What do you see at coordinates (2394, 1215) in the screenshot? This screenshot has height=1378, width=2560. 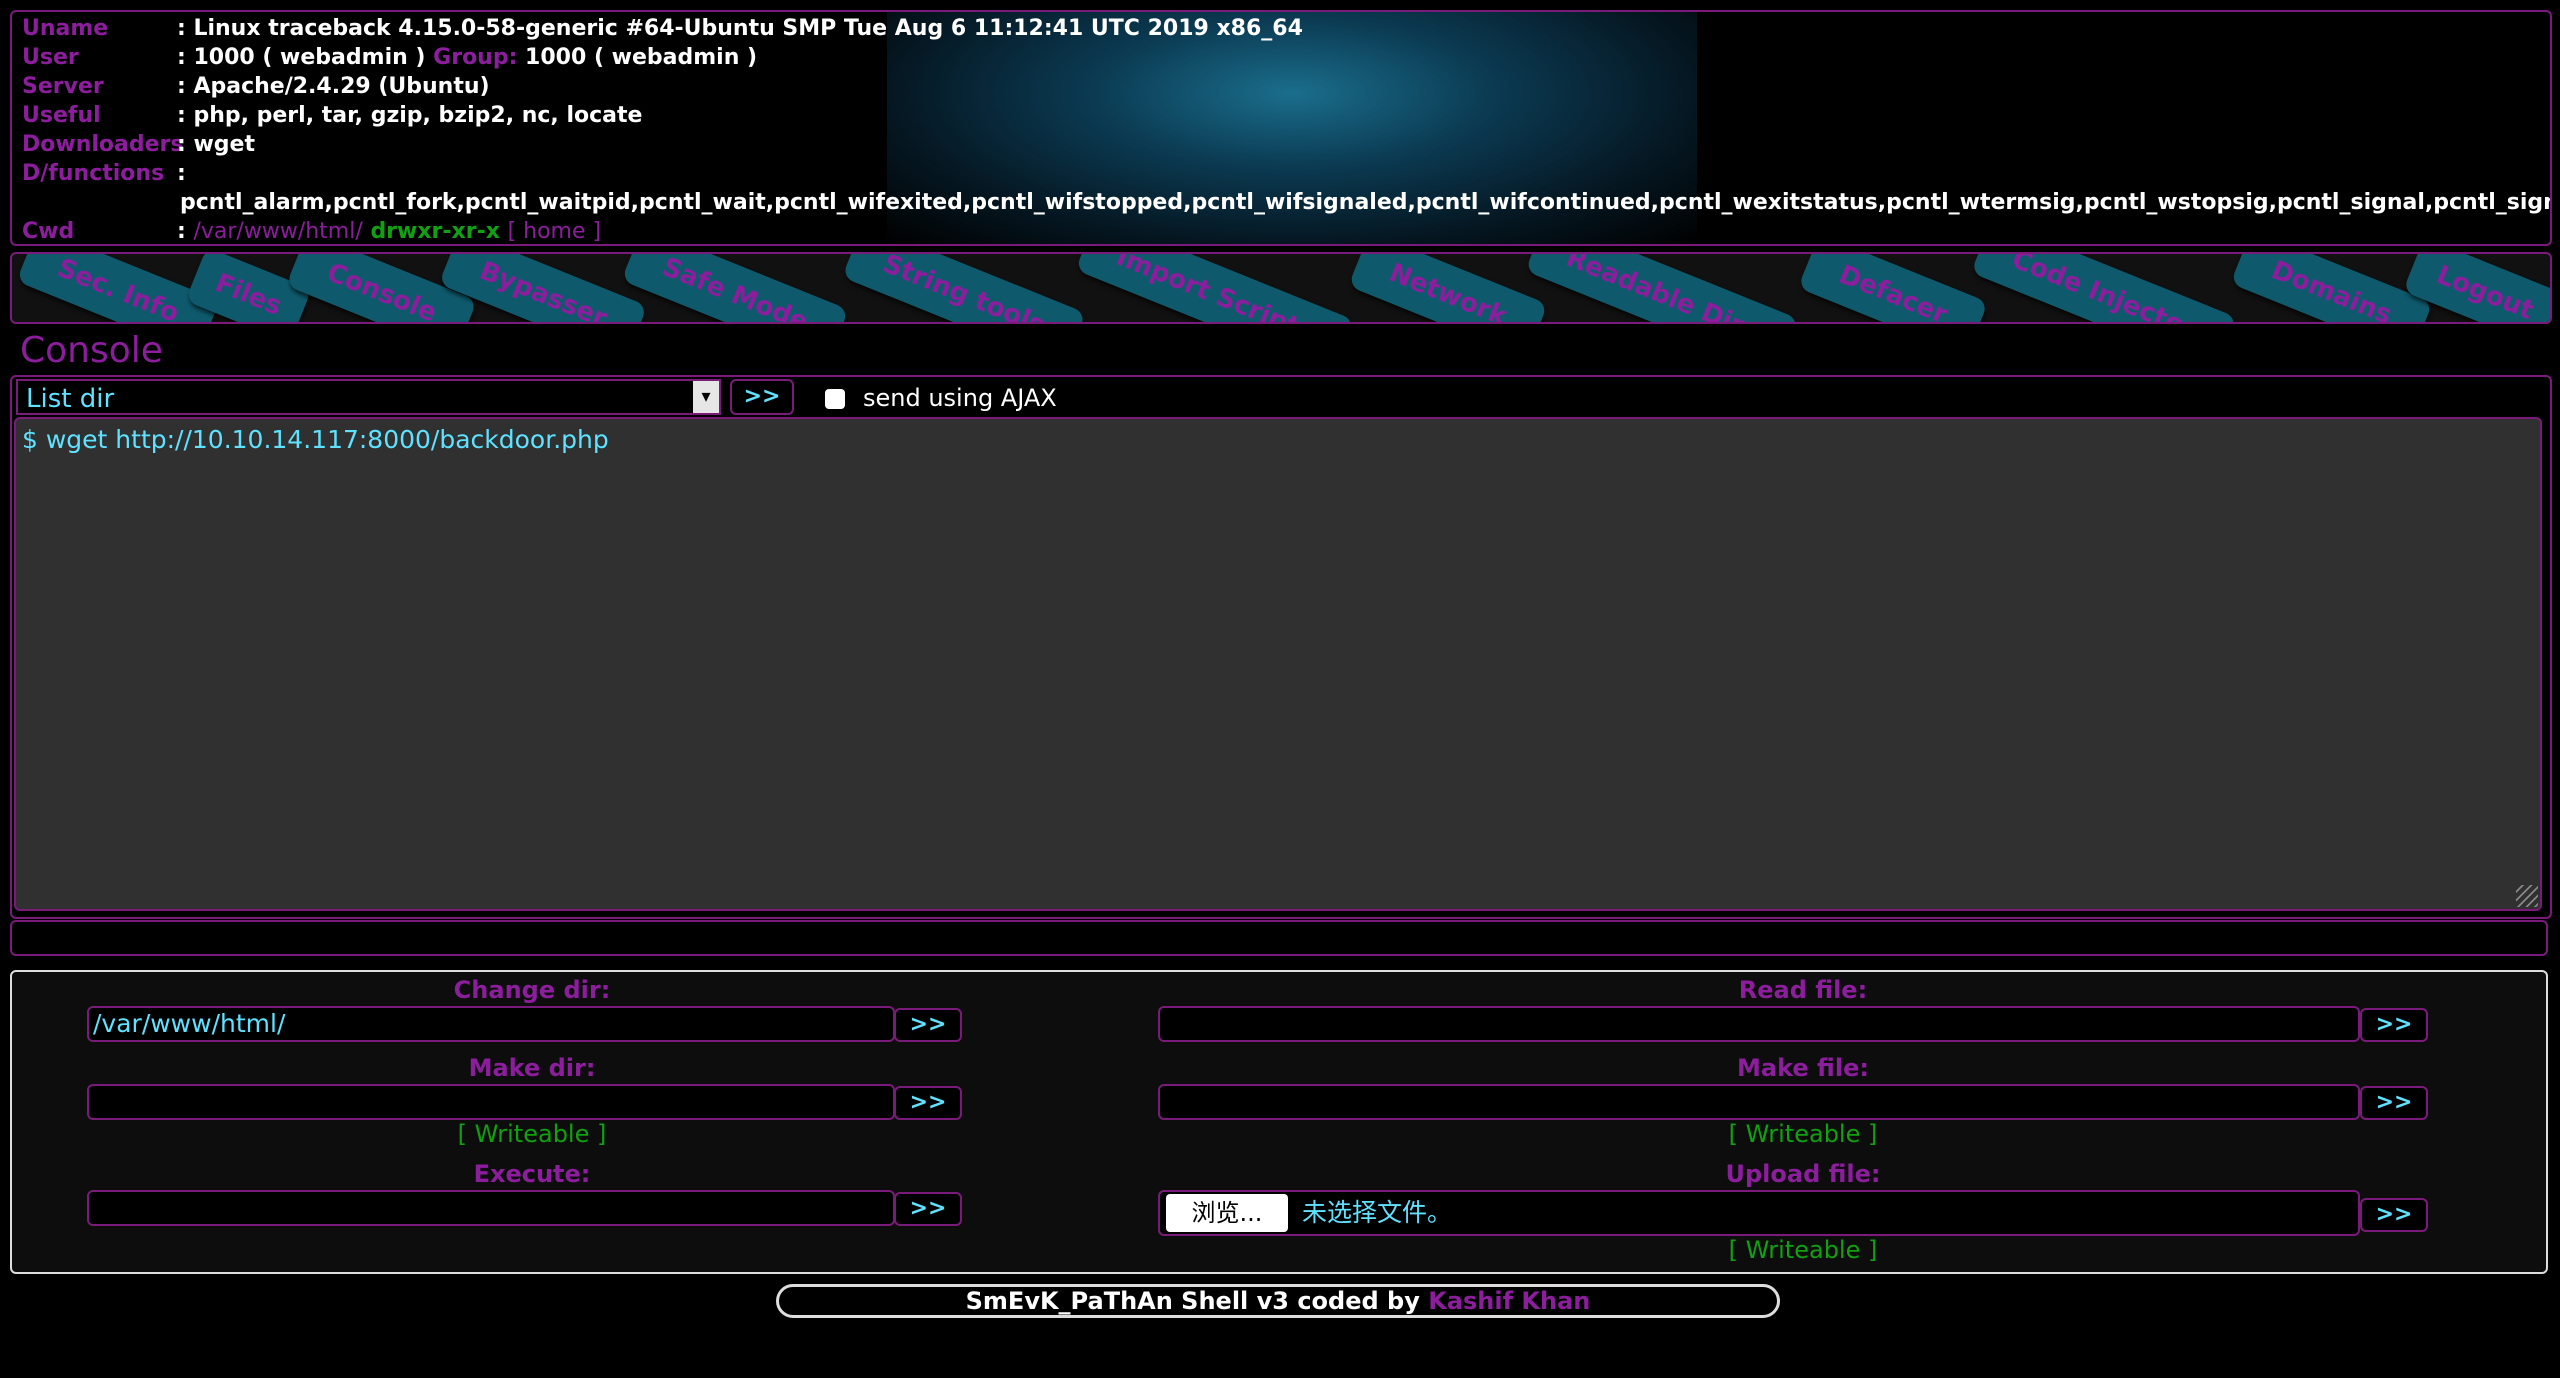 I see `upload-go-button: >>` at bounding box center [2394, 1215].